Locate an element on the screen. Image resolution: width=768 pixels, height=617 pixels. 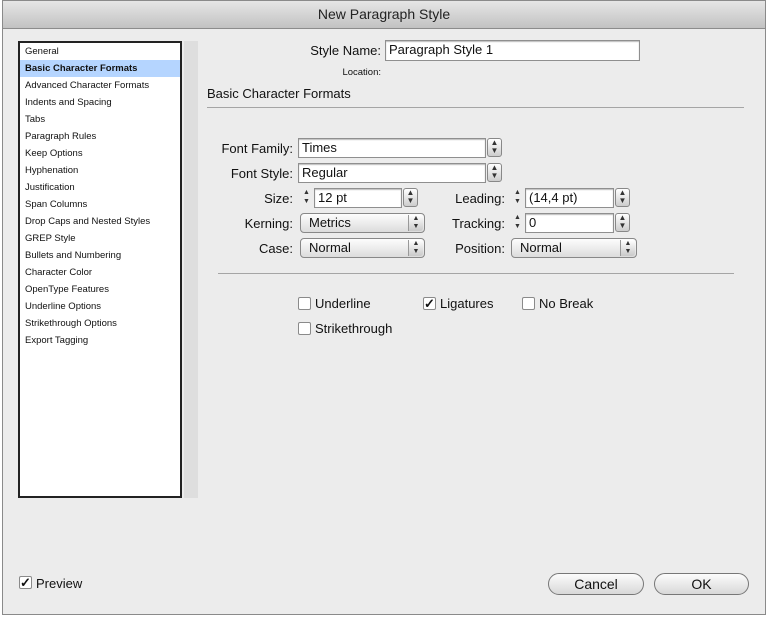
tracking-label: Tracking: is located at coordinates (478, 223).